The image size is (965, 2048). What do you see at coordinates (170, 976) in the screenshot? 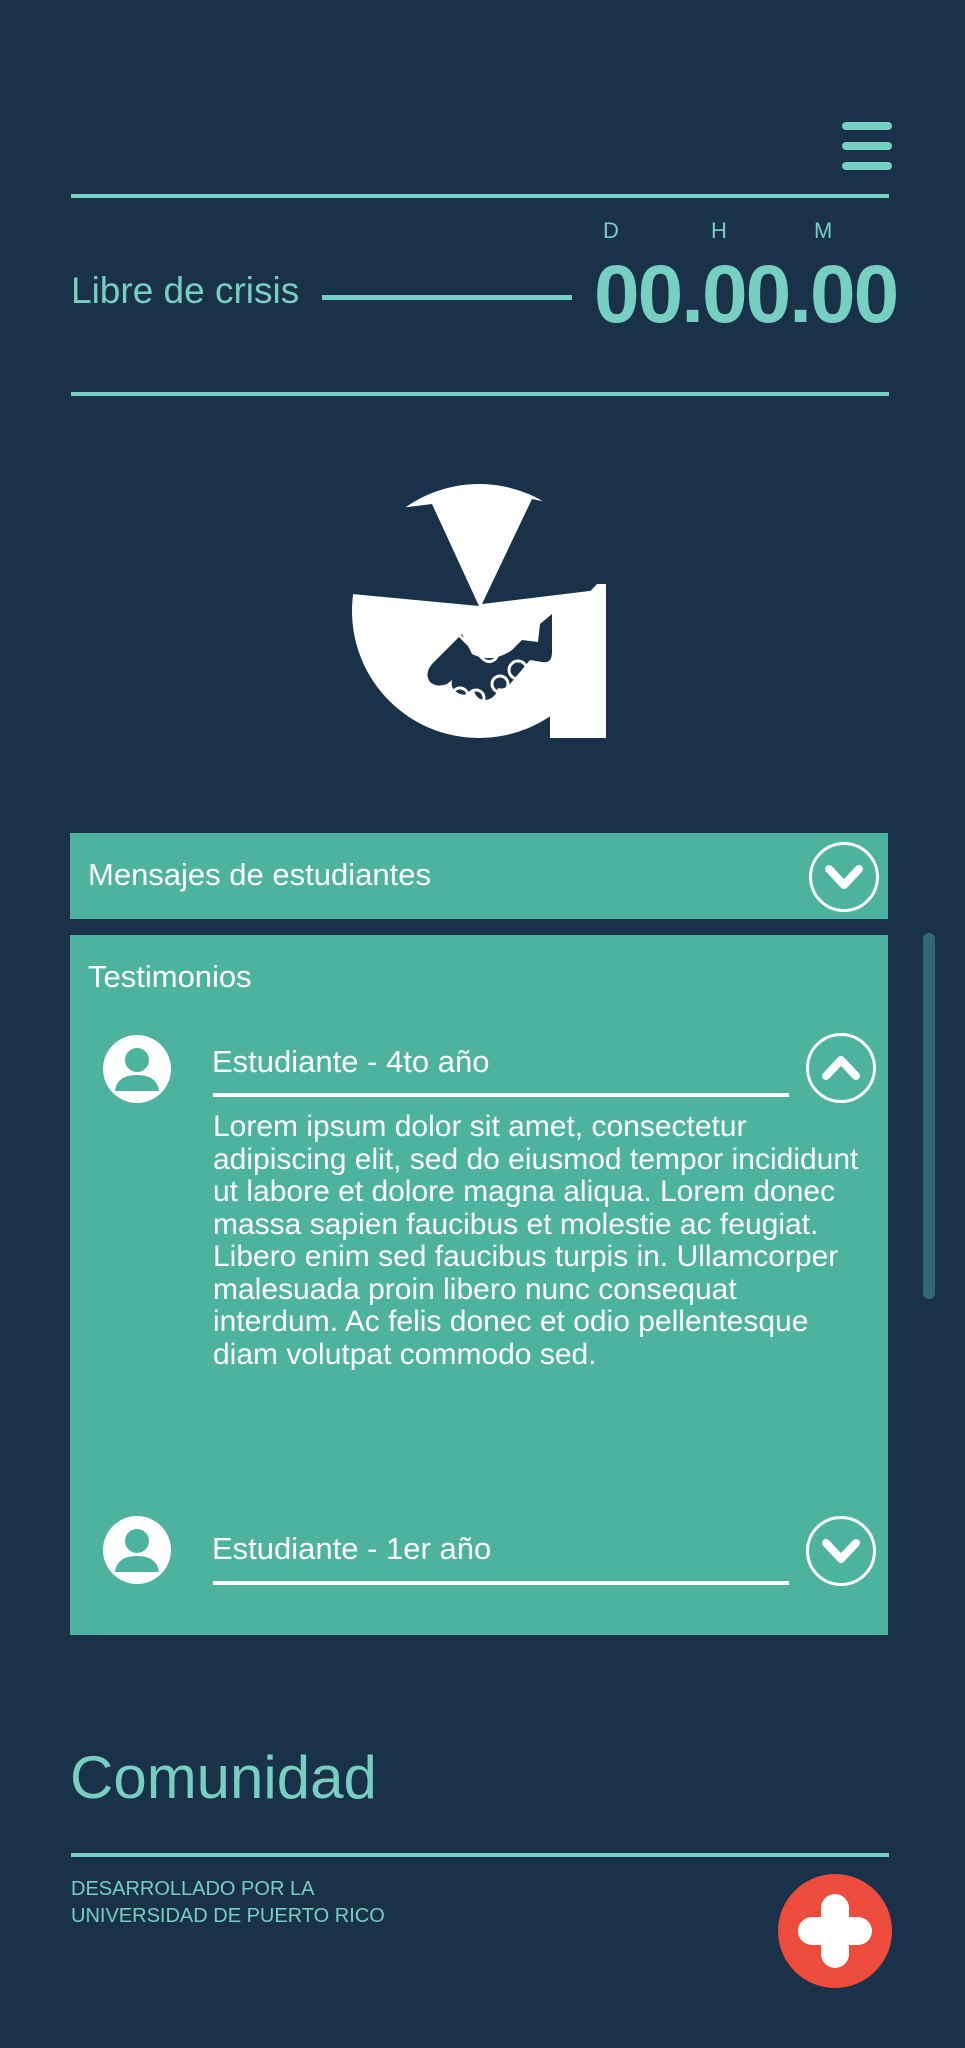
I see `testimonials-title: Testimonios` at bounding box center [170, 976].